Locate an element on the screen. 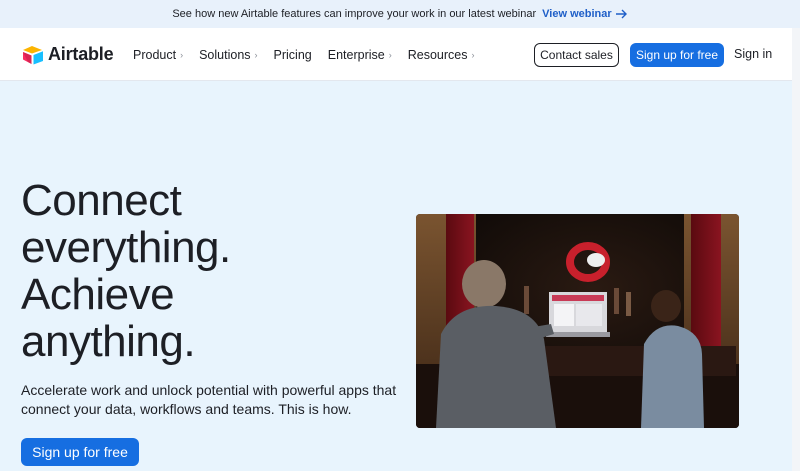 Image resolution: width=800 pixels, height=471 pixels. menu-item-enterprise: Enterprise › is located at coordinates (360, 55).